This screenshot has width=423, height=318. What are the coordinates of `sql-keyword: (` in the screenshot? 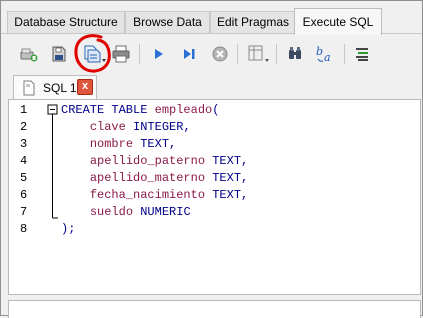 It's located at (216, 110).